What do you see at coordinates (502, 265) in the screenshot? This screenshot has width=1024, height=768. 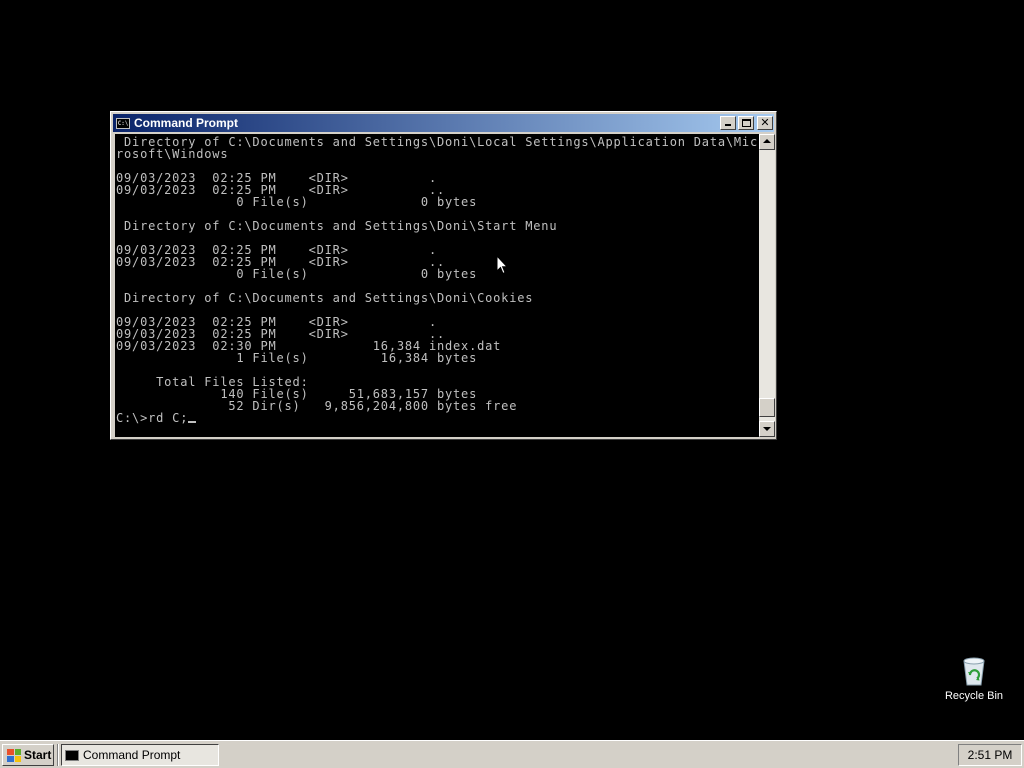 I see `mouse-pointer-icon` at bounding box center [502, 265].